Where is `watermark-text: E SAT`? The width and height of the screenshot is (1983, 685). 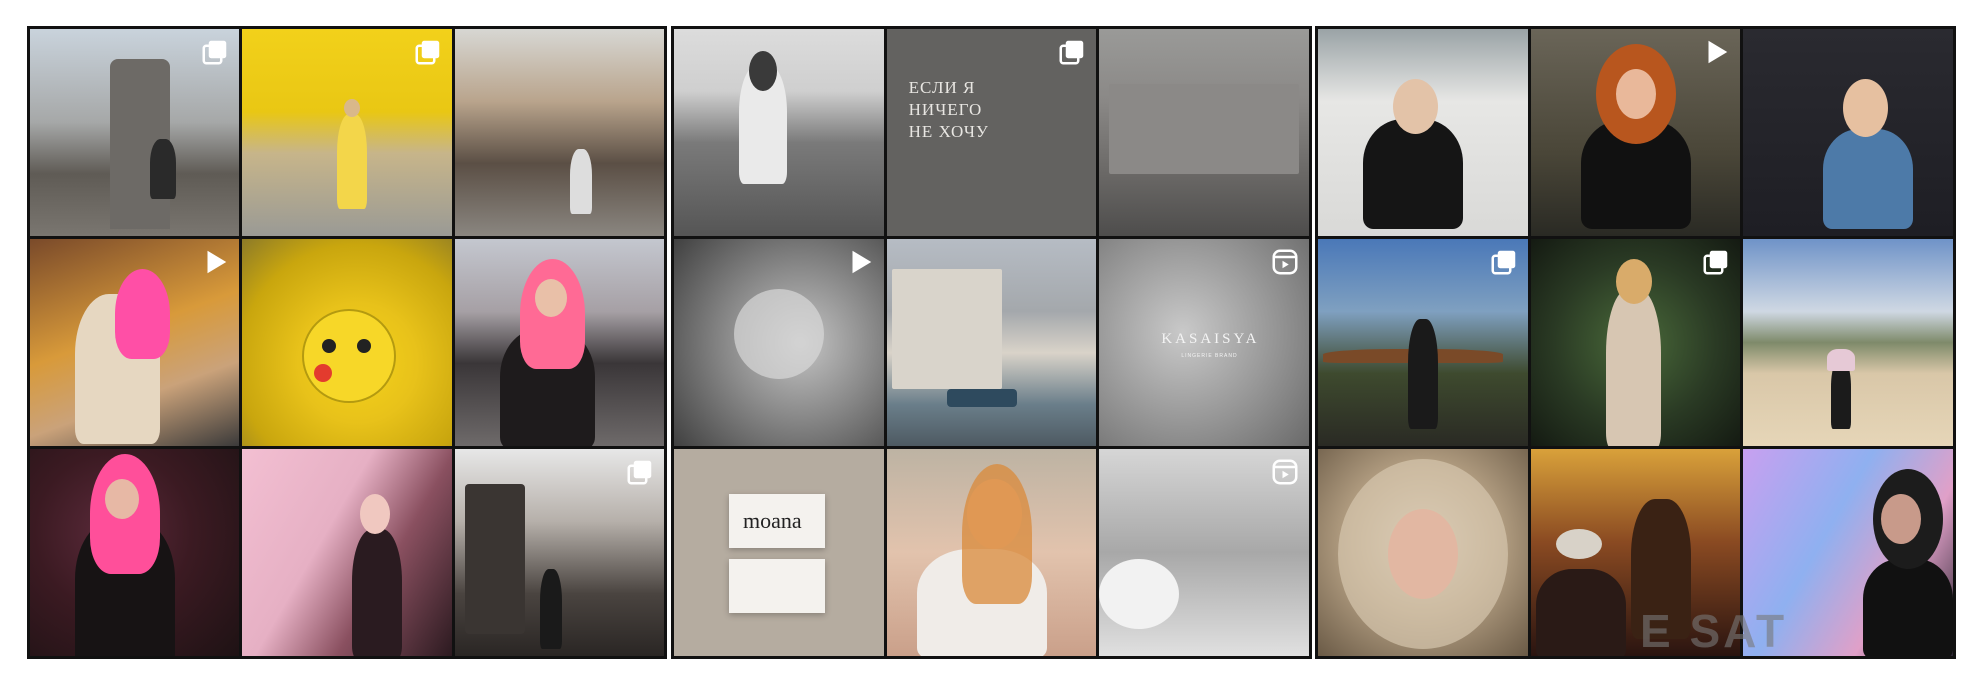
watermark-text: E SAT is located at coordinates (1714, 631).